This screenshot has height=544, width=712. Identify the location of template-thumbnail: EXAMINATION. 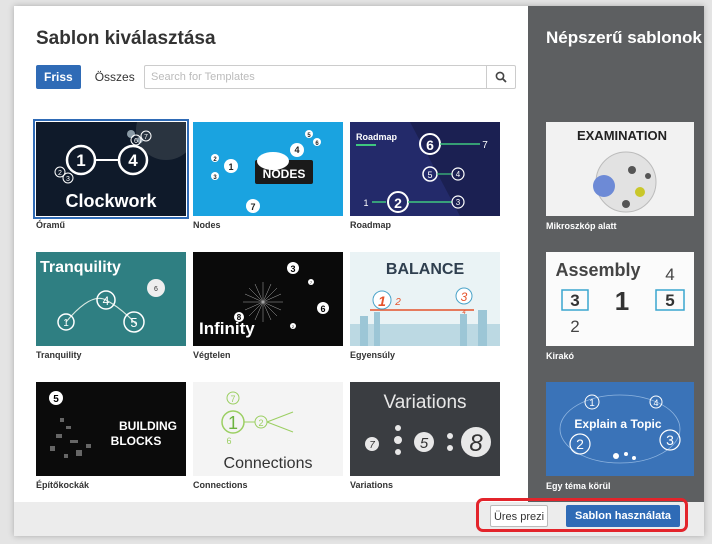
(620, 169).